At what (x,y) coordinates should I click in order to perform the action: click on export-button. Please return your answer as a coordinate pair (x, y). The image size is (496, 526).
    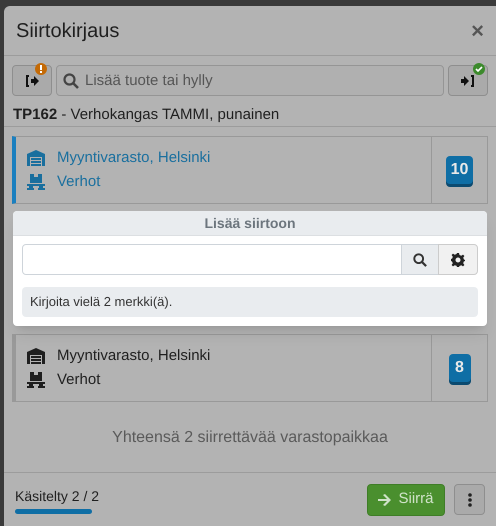
    Looking at the image, I should click on (32, 80).